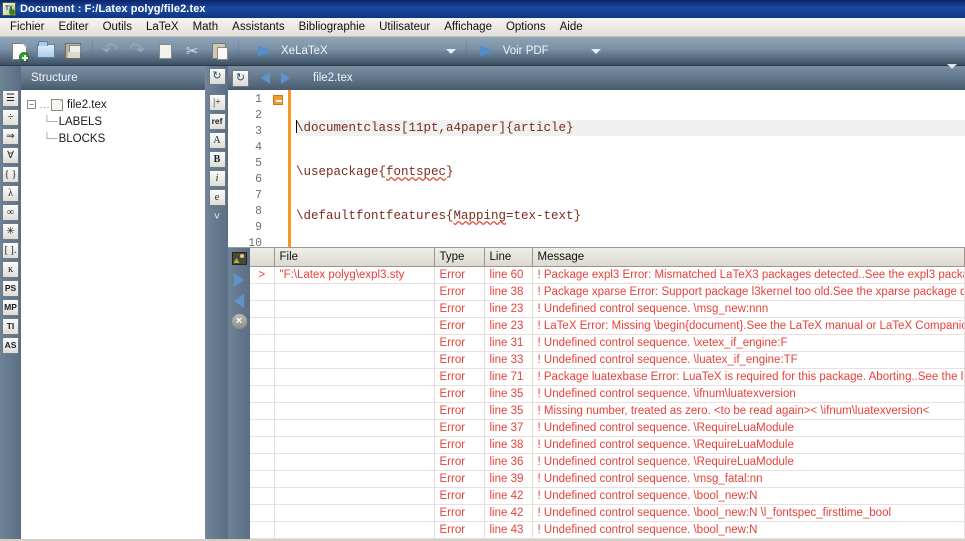 The image size is (965, 541). Describe the element at coordinates (239, 279) in the screenshot. I see `next-error-button` at that location.